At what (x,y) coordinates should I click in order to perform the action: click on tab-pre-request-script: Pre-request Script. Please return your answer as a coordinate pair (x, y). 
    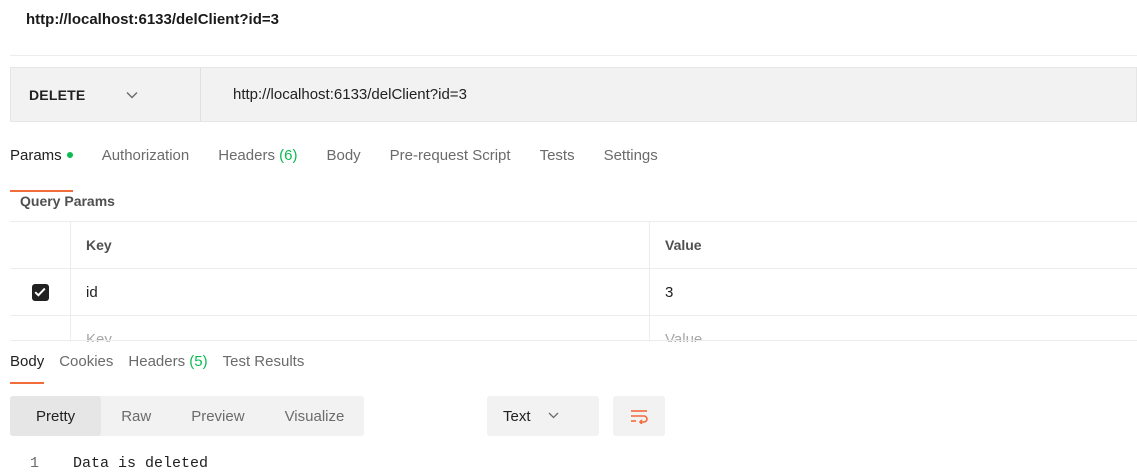
    Looking at the image, I should click on (450, 163).